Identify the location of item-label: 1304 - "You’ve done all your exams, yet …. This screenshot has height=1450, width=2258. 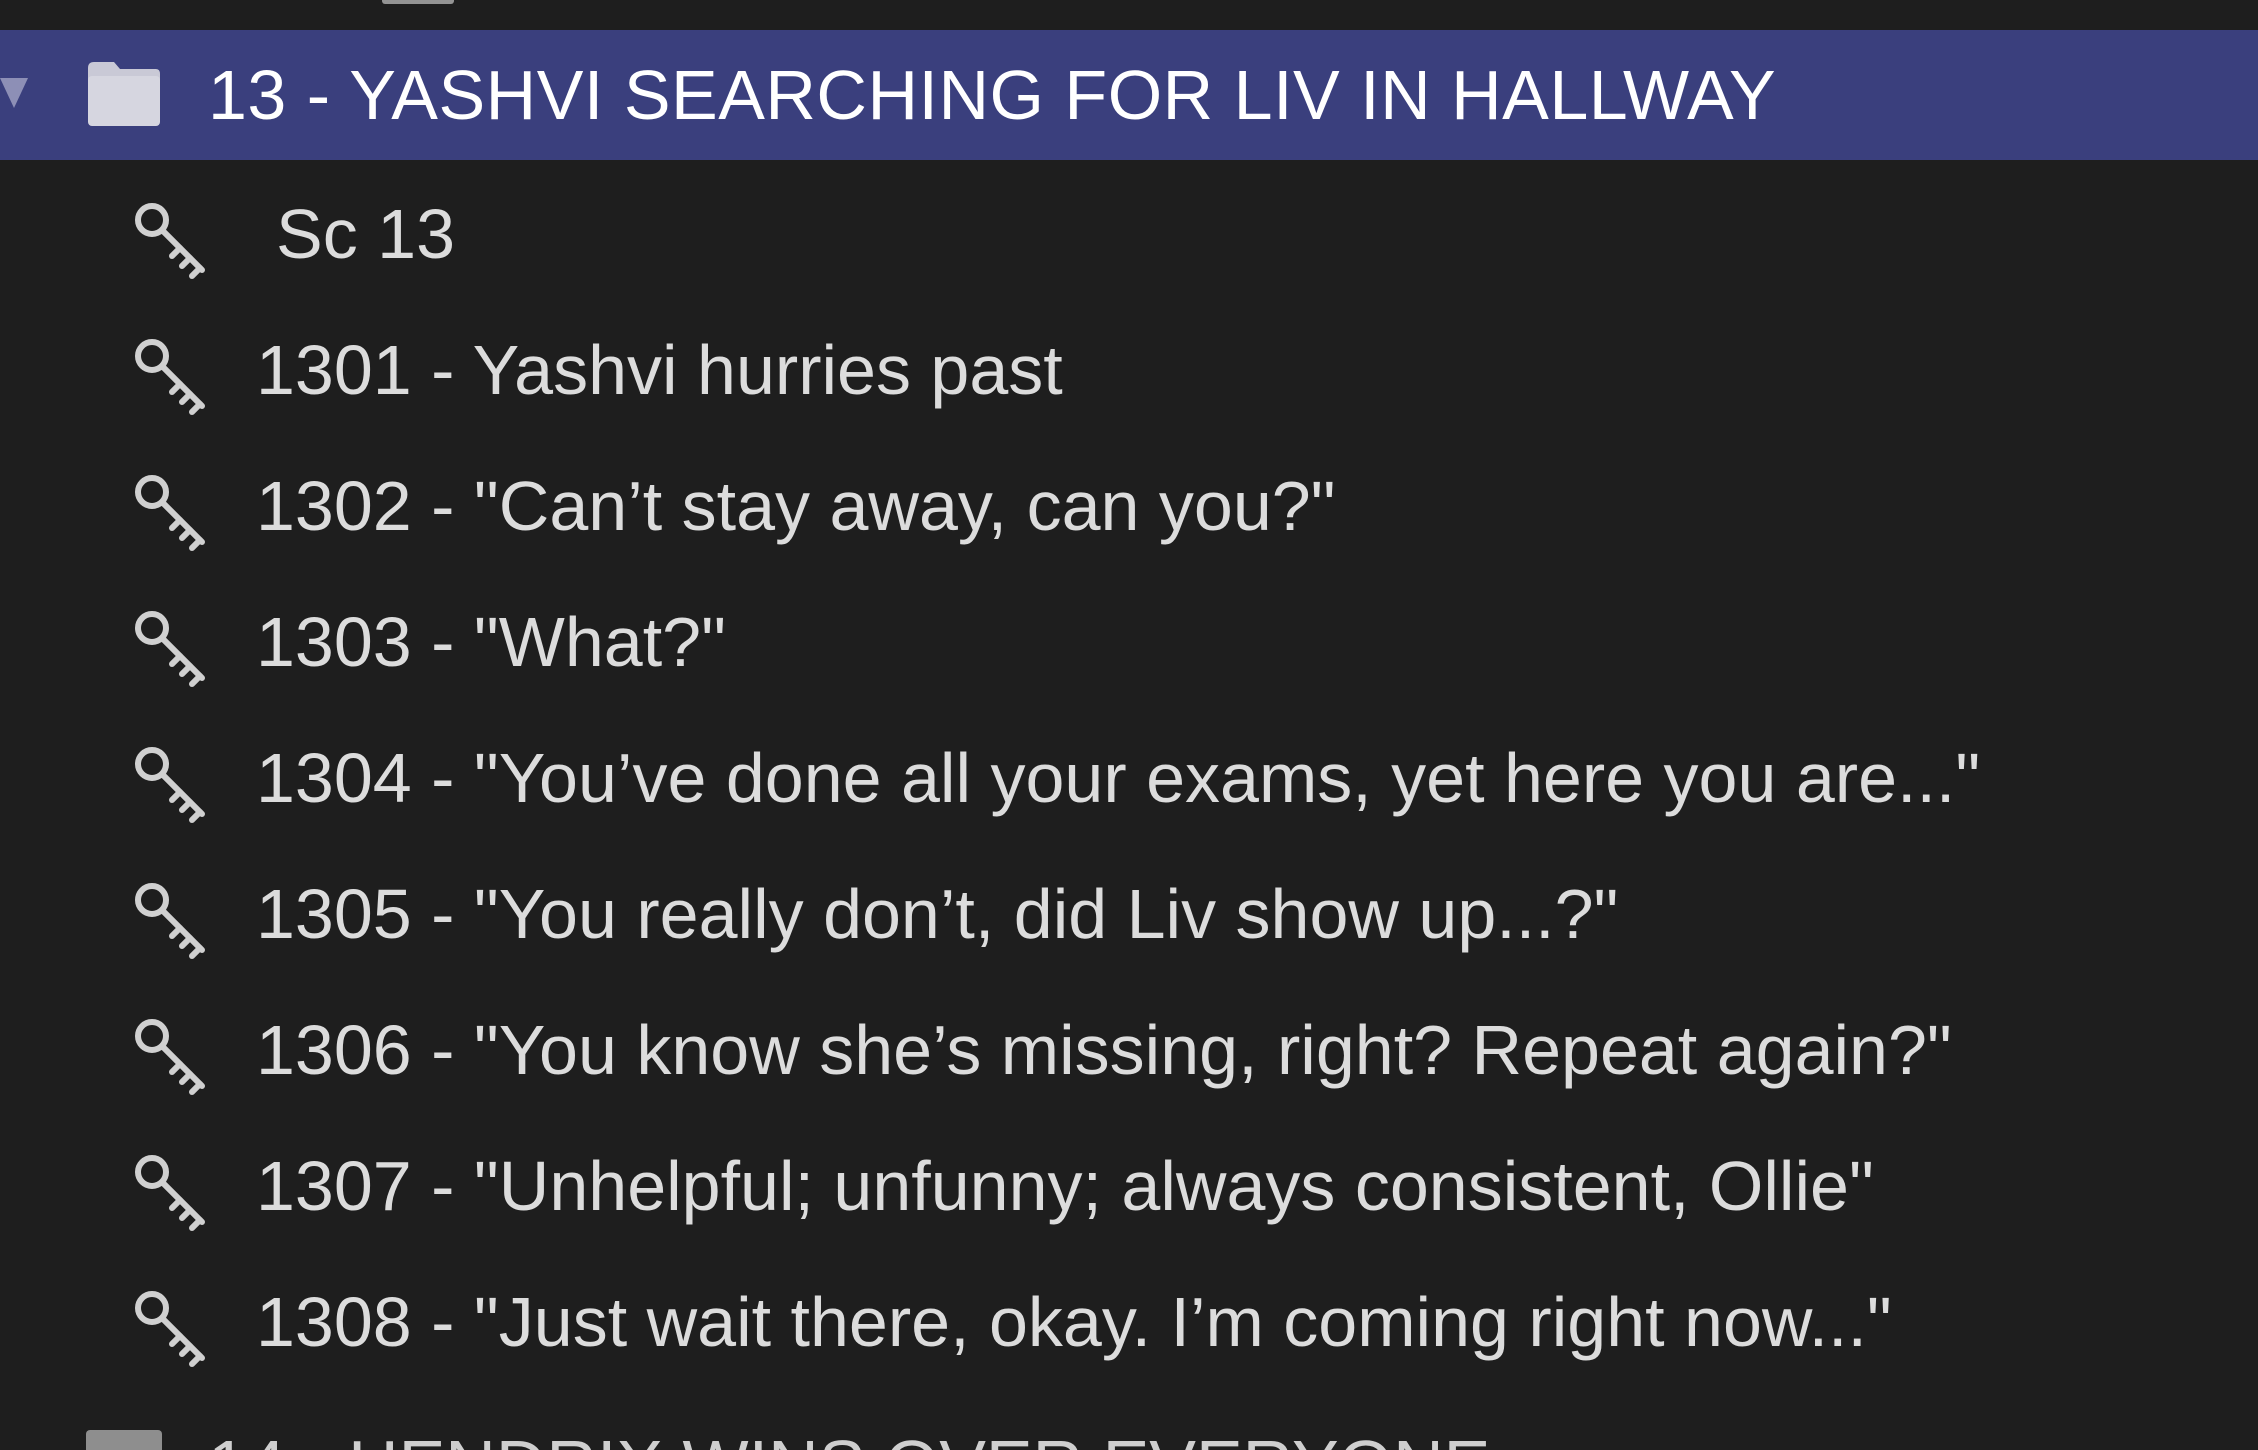
(1118, 778).